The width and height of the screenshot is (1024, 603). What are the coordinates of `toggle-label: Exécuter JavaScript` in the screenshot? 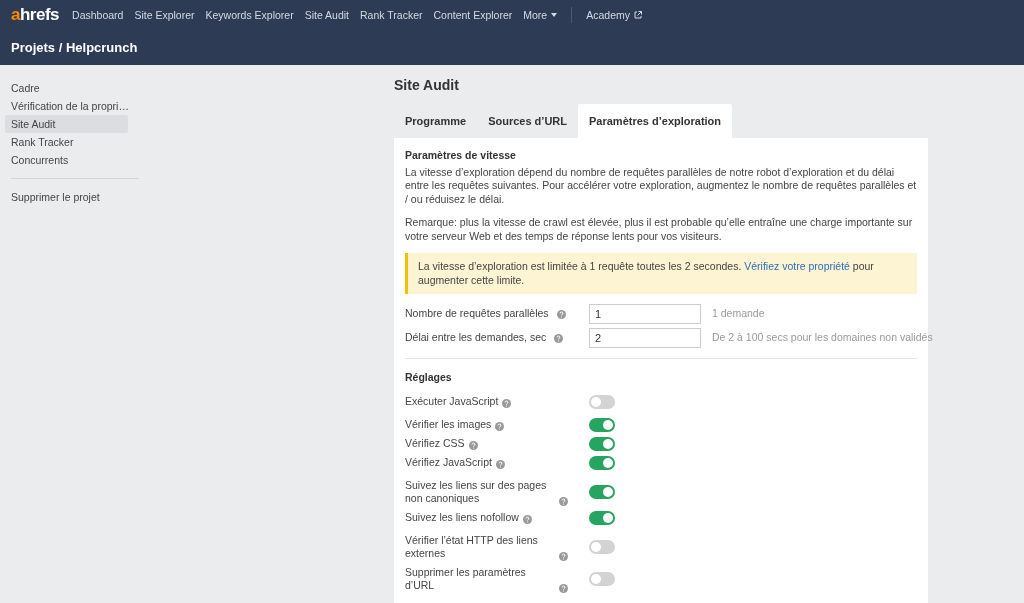 It's located at (452, 401).